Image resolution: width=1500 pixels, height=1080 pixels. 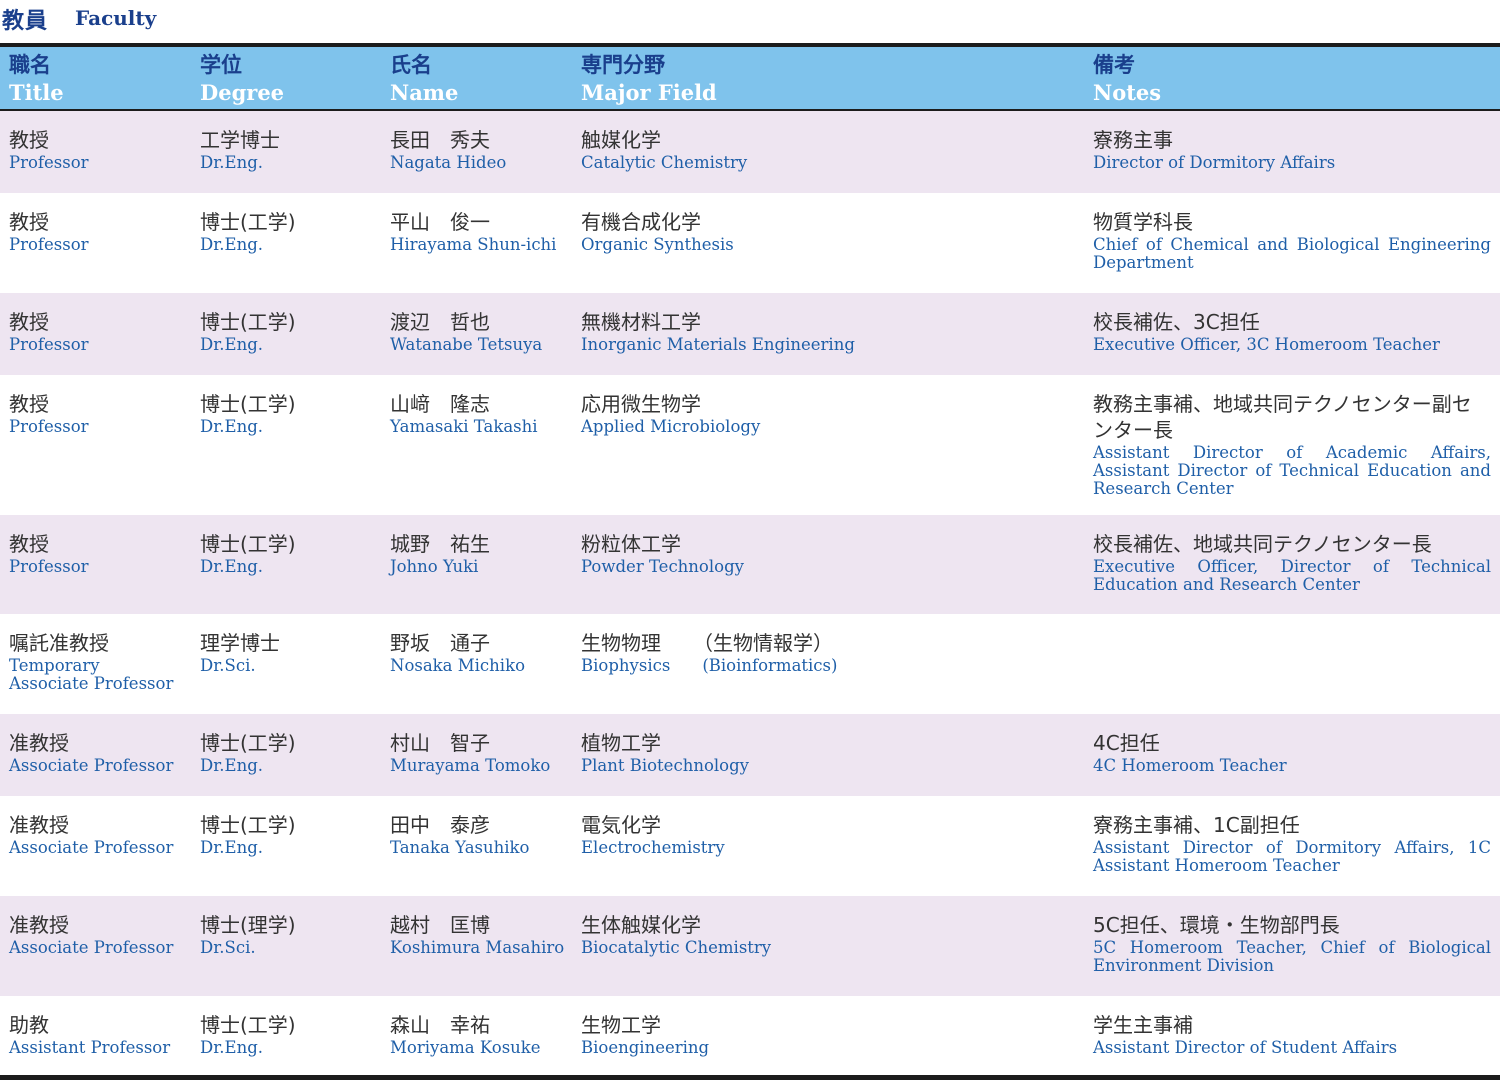 What do you see at coordinates (662, 566) in the screenshot?
I see `field-en: Powder Technology` at bounding box center [662, 566].